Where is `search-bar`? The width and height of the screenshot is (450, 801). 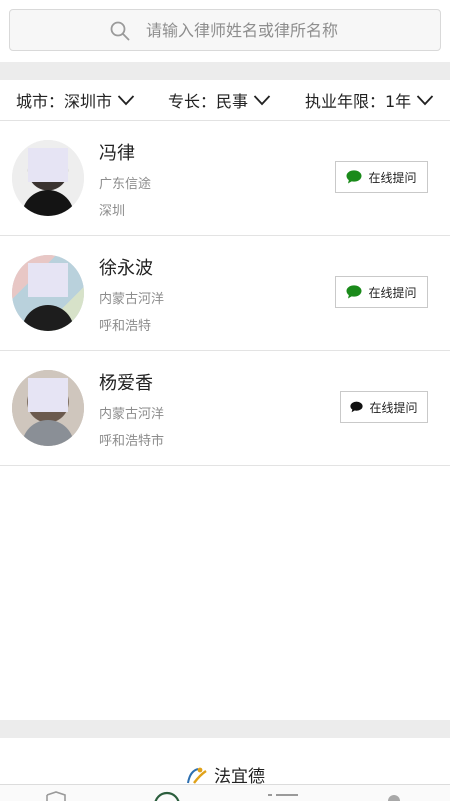 search-bar is located at coordinates (225, 31).